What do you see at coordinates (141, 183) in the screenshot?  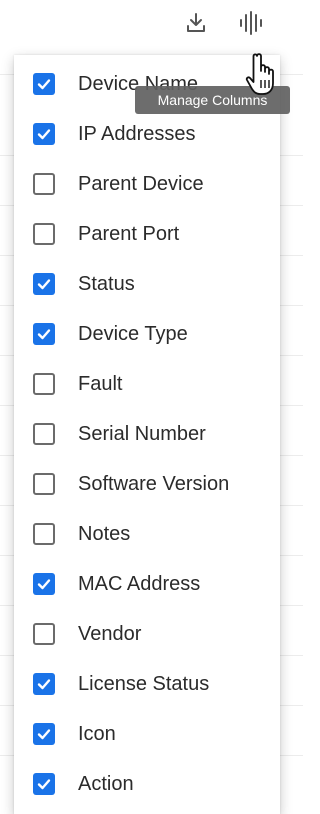 I see `column-option-label: Parent Device` at bounding box center [141, 183].